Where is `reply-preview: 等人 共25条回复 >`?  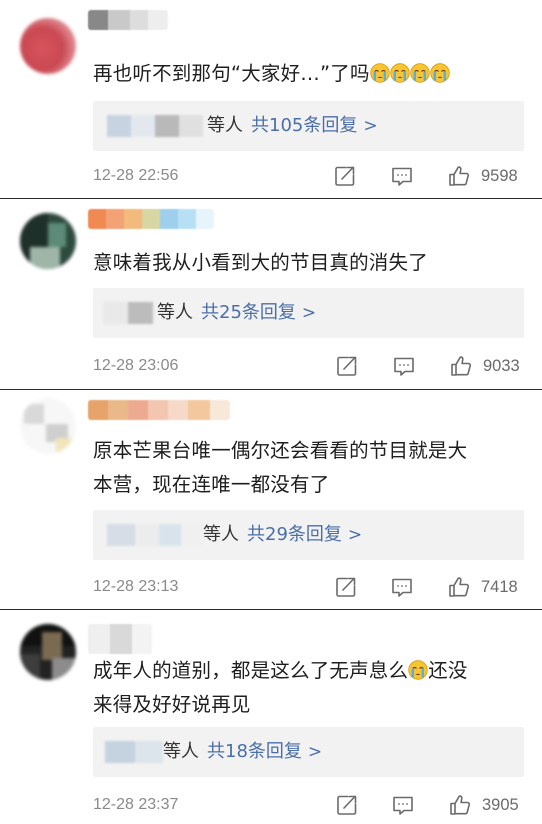
reply-preview: 等人 共25条回复 > is located at coordinates (308, 313).